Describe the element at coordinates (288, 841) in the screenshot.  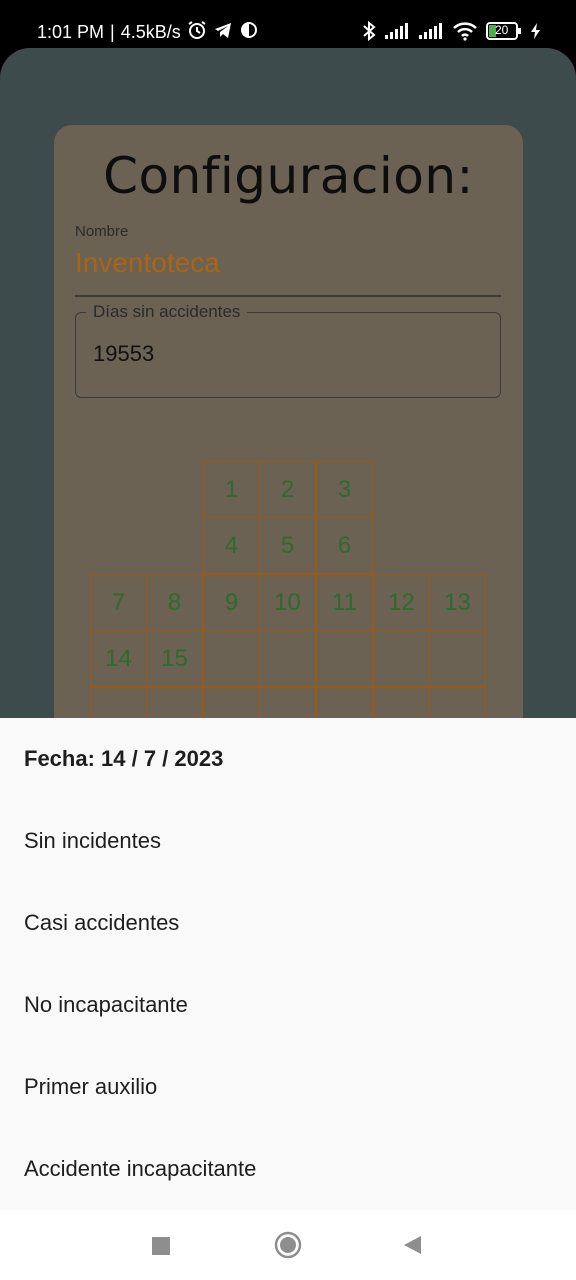
I see `option-sin-incidentes: Sin incidentes` at that location.